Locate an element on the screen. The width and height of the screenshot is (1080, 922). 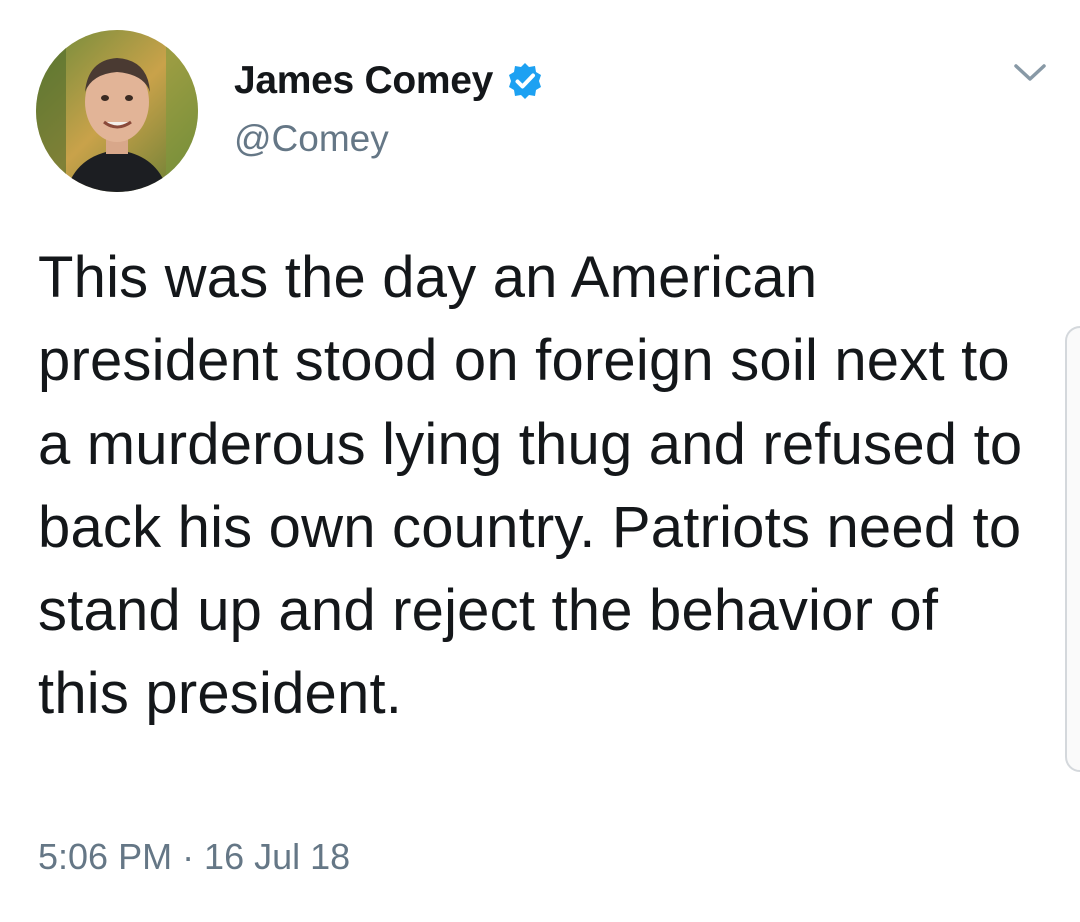
chevron-down-icon is located at coordinates (1030, 72).